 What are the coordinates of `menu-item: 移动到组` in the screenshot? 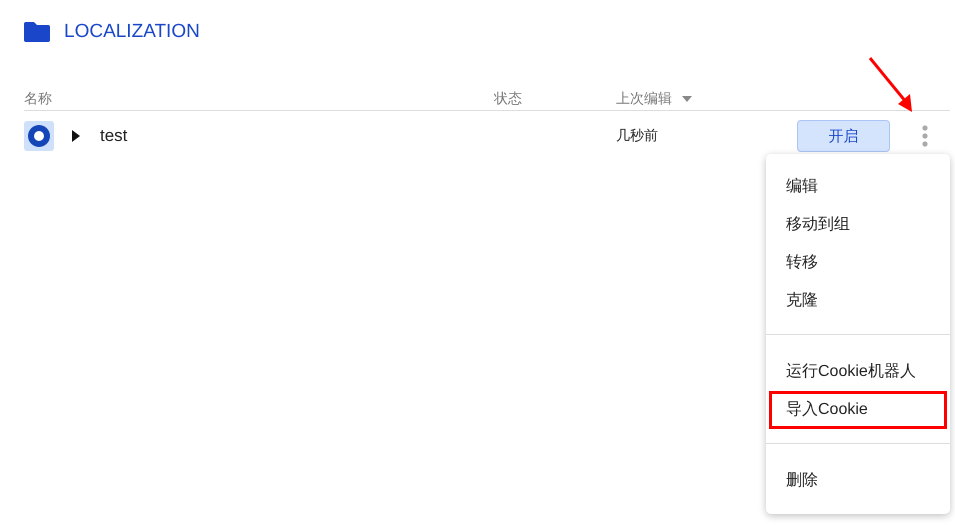 It's located at (858, 225).